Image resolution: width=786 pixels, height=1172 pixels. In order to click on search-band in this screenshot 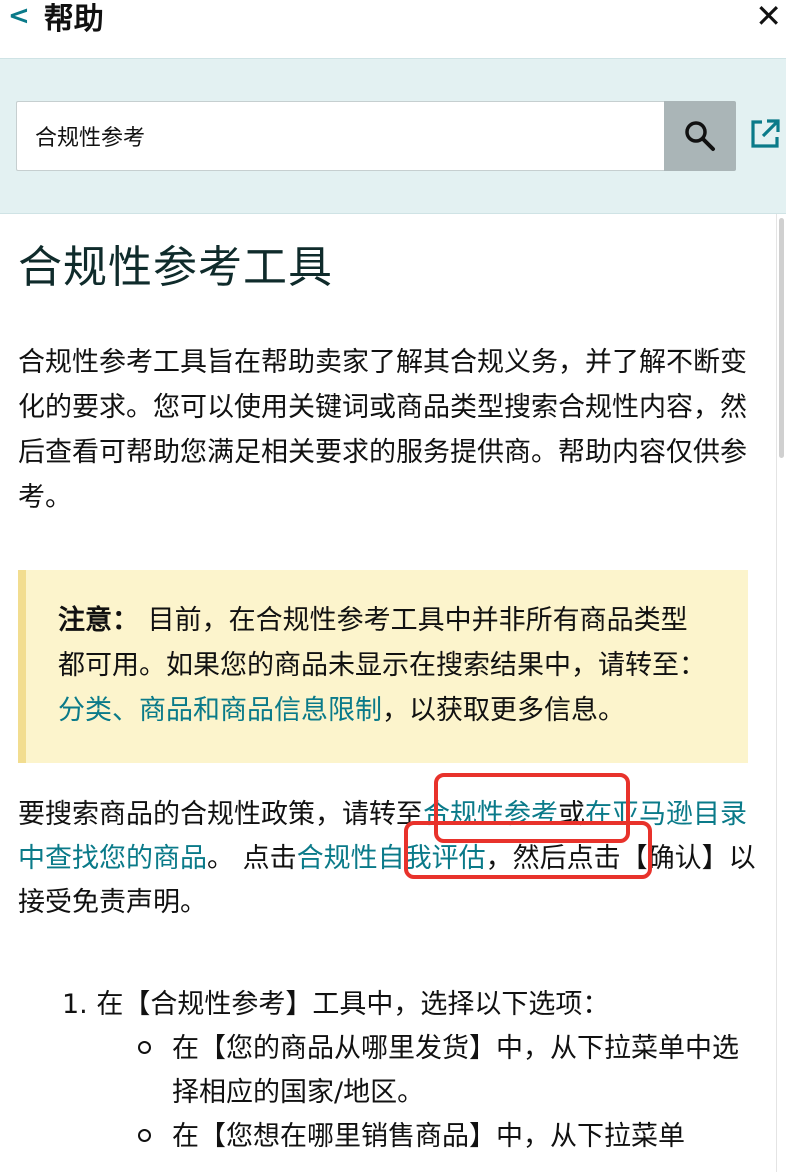, I will do `click(393, 136)`.